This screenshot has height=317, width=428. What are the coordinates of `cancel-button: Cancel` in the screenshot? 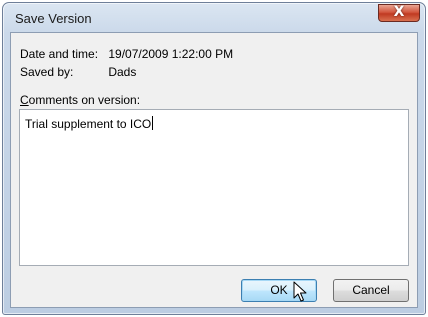 It's located at (371, 290).